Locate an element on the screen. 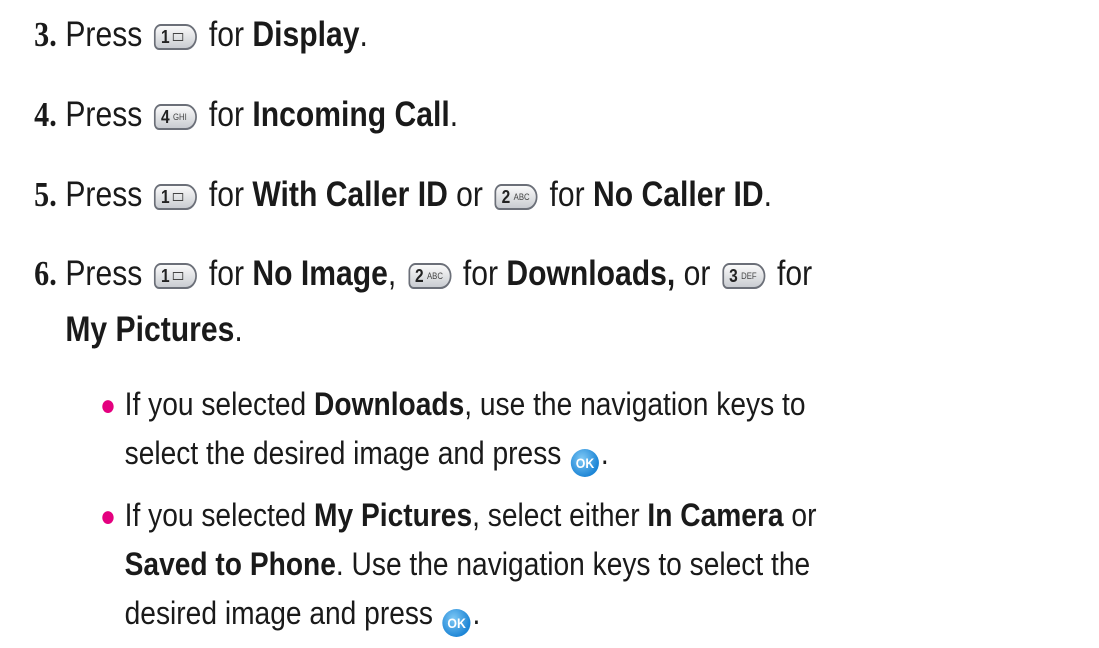 This screenshot has height=648, width=1099. bullet-text: , use the navigation keys to is located at coordinates (635, 404).